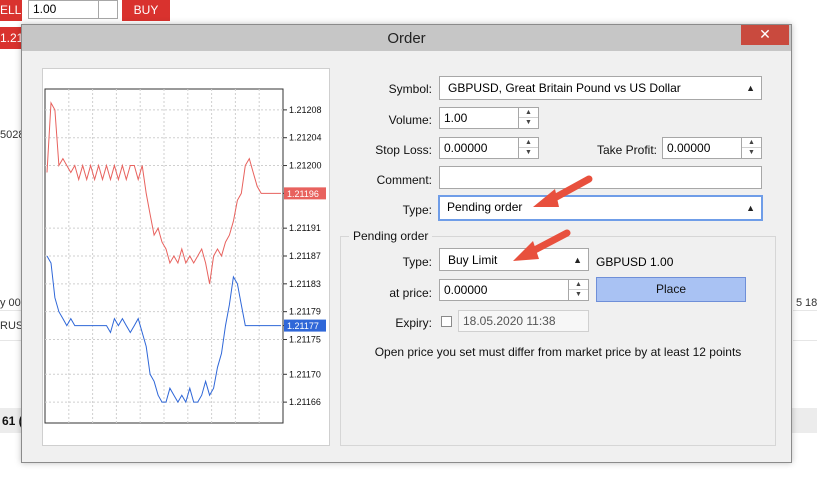 The image size is (817, 497). I want to click on at-price-value: 0.00000, so click(466, 290).